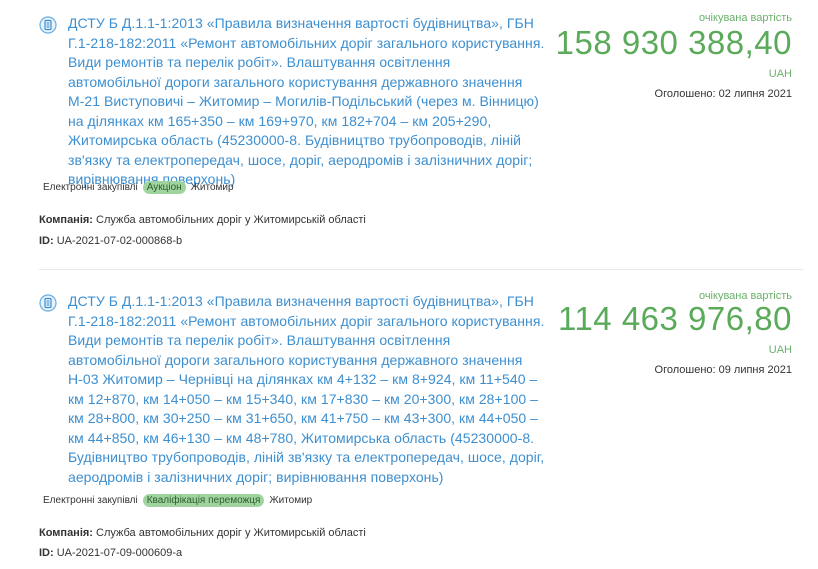 This screenshot has width=818, height=569. What do you see at coordinates (164, 187) in the screenshot?
I see `status-badge: Аукціон` at bounding box center [164, 187].